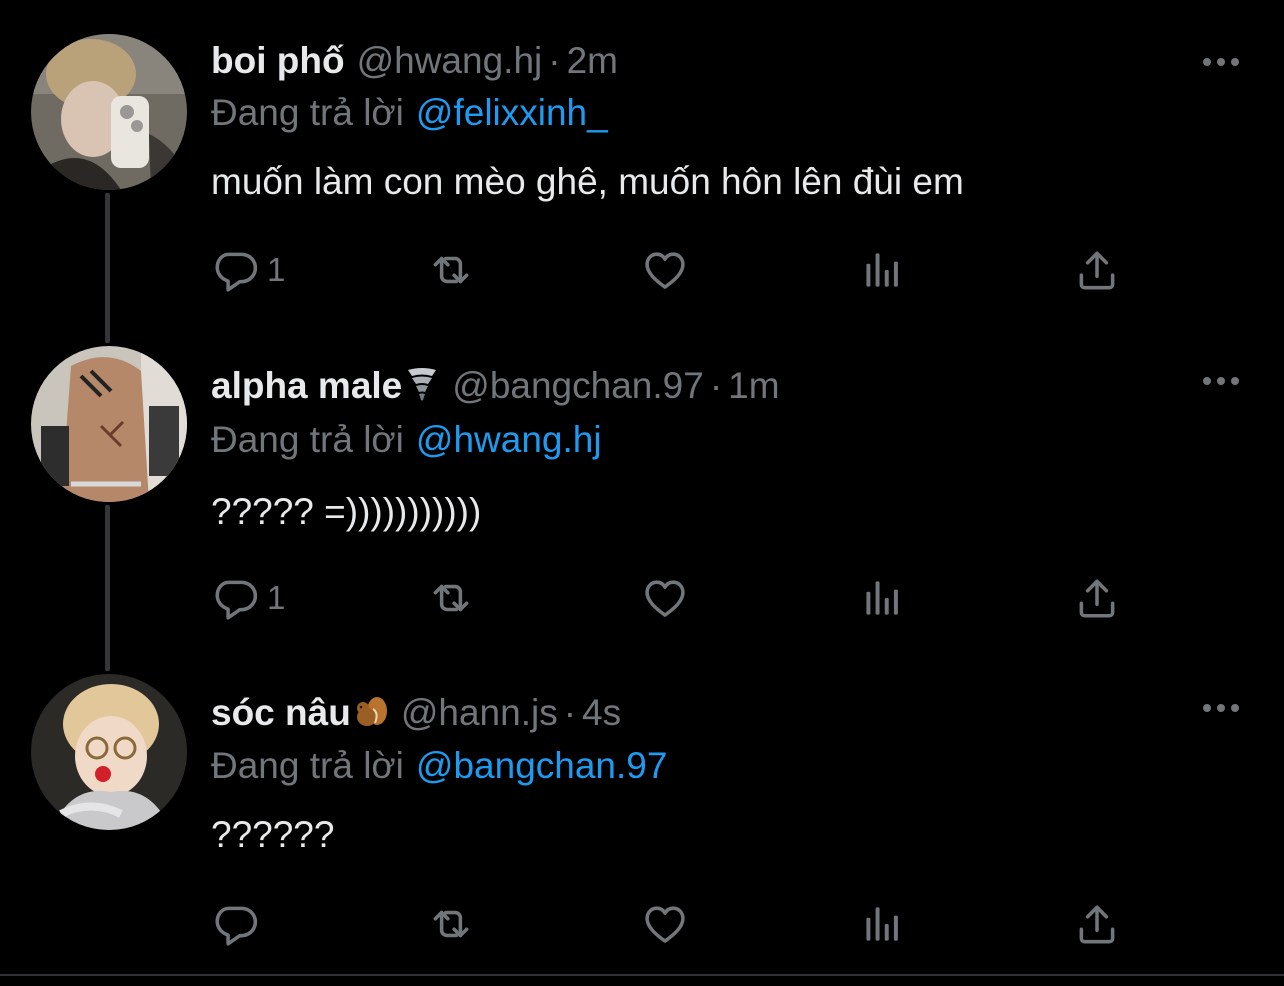 This screenshot has height=986, width=1284. I want to click on tweet-header: sóc nâu @hann.js · 4s, so click(416, 713).